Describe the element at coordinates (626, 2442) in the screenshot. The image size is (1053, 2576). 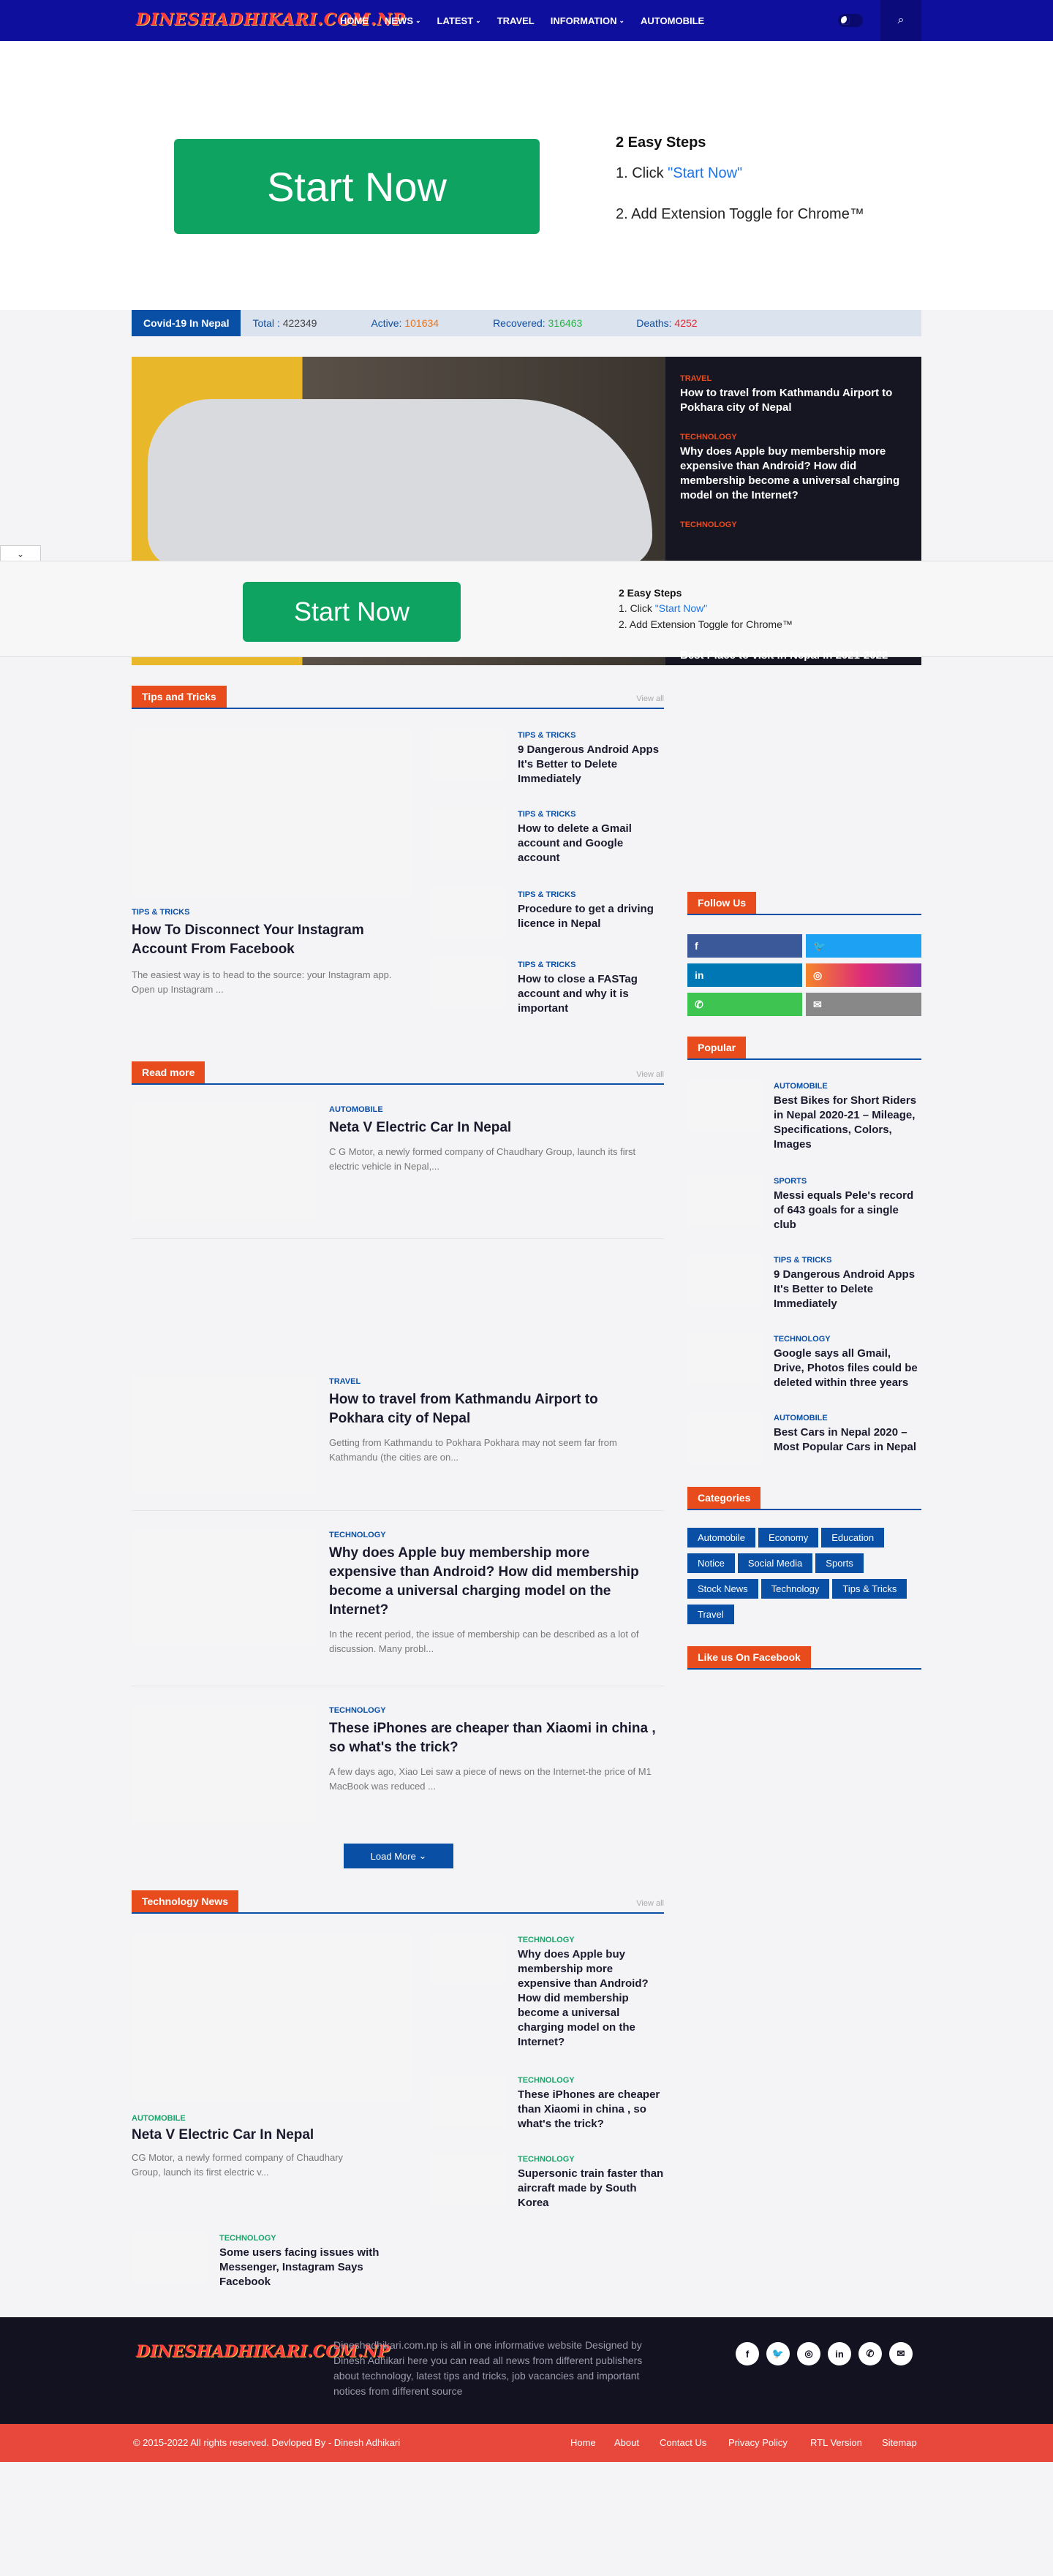
I see `footer-link-about: About` at that location.